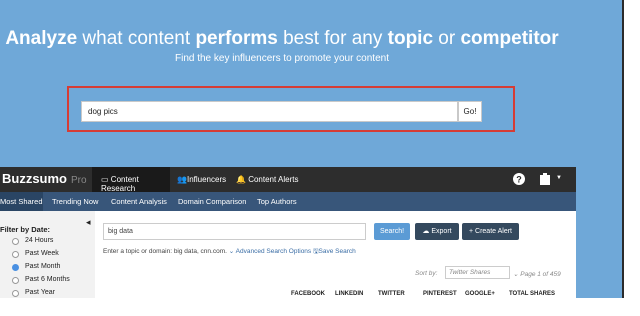 This screenshot has height=316, width=640. What do you see at coordinates (88, 222) in the screenshot?
I see `collapse-arrow-icon: ◂` at bounding box center [88, 222].